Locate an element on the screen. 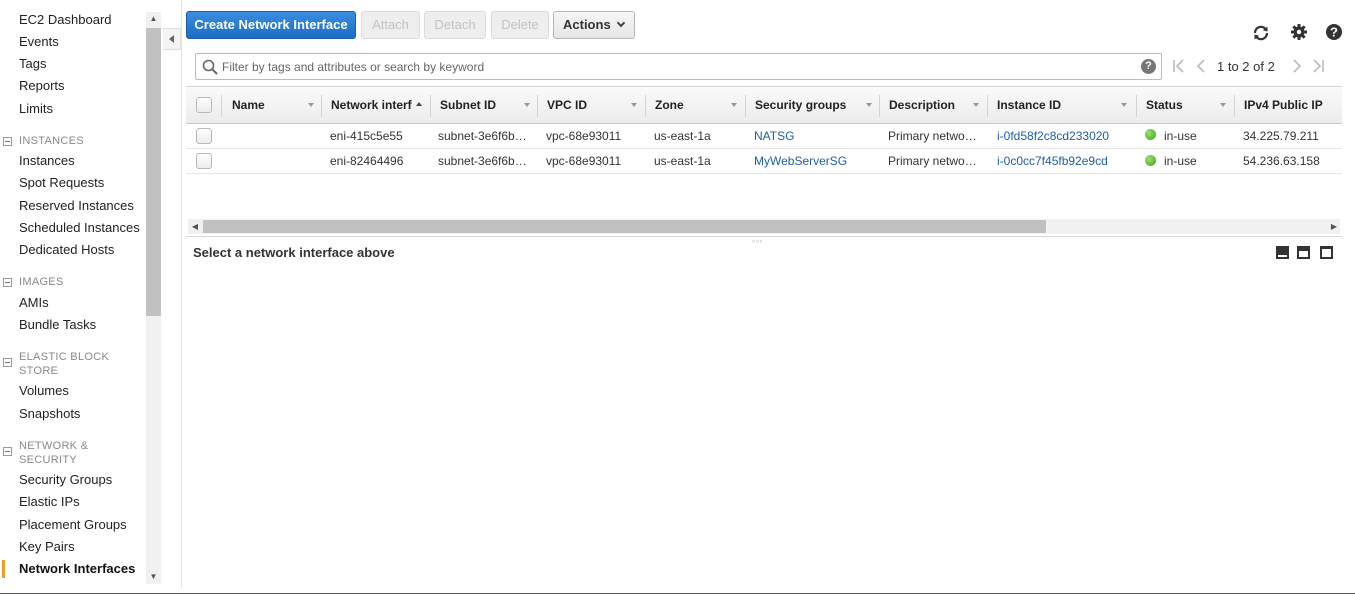 This screenshot has height=596, width=1355. cell-network-interface: eni-415c5e55 is located at coordinates (366, 136).